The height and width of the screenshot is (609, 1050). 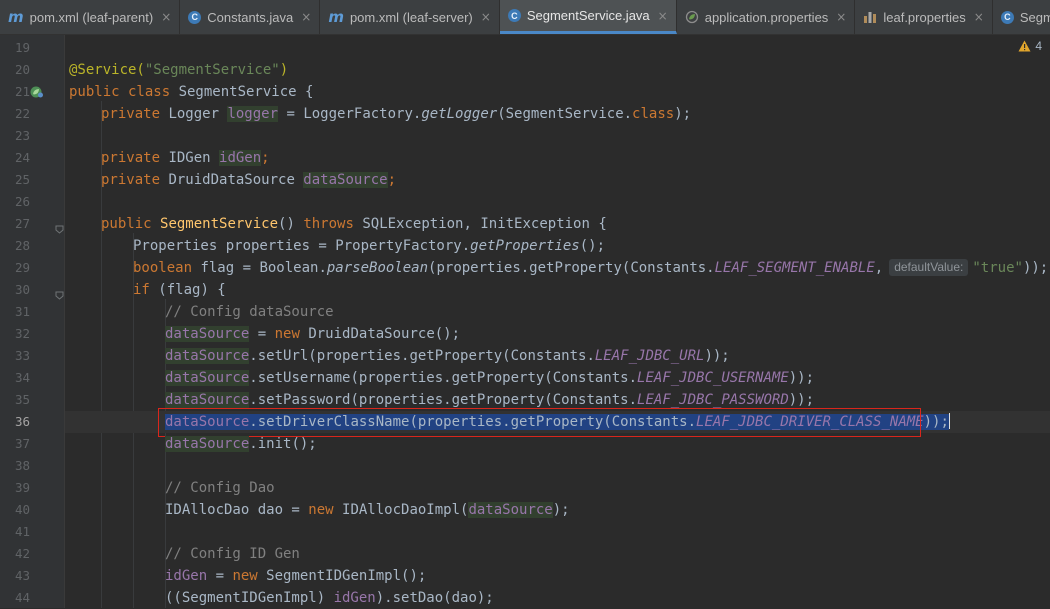 I want to click on line-number: 31, so click(x=20, y=312).